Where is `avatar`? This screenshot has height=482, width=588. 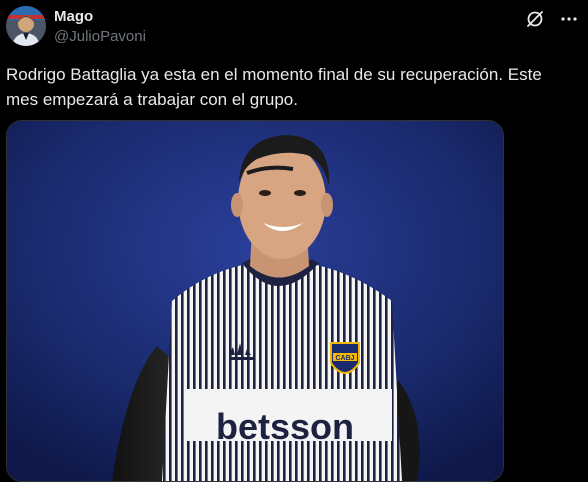 avatar is located at coordinates (26, 26).